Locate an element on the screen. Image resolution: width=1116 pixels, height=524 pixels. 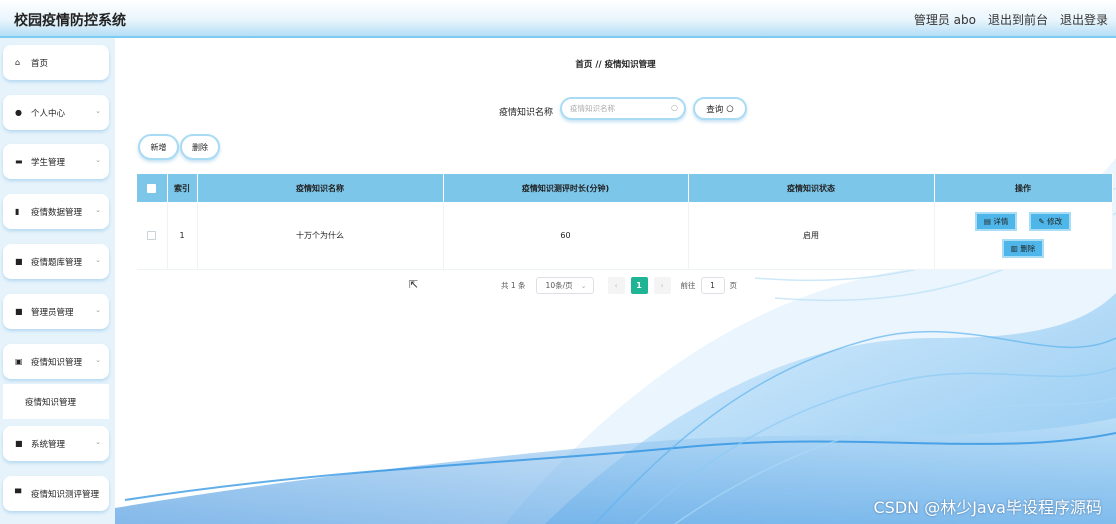
briefcase-icon: ▬ is located at coordinates (19, 161).